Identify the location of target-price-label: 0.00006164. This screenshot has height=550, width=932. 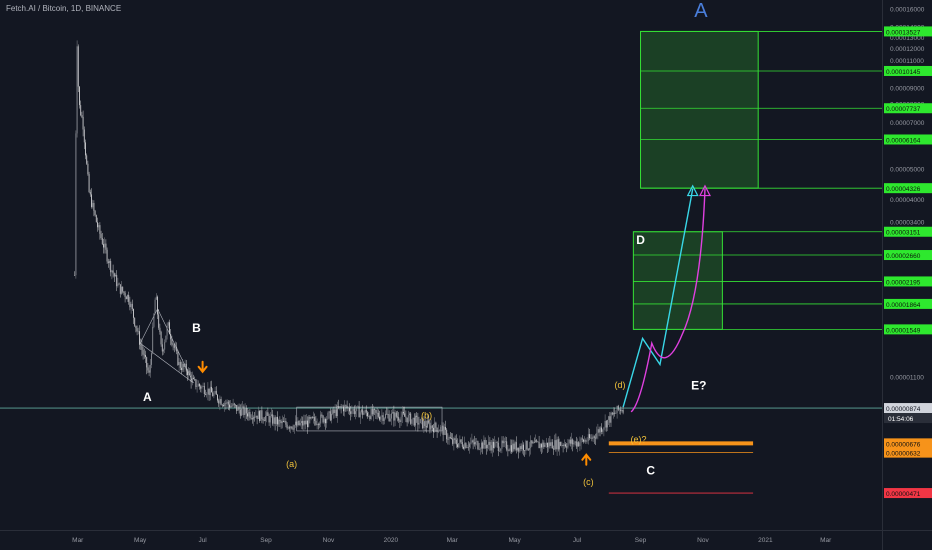
(903, 140).